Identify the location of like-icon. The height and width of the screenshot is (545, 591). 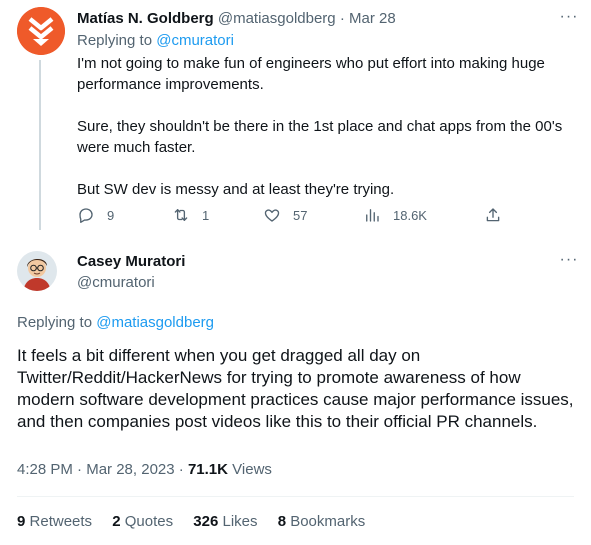
(272, 215).